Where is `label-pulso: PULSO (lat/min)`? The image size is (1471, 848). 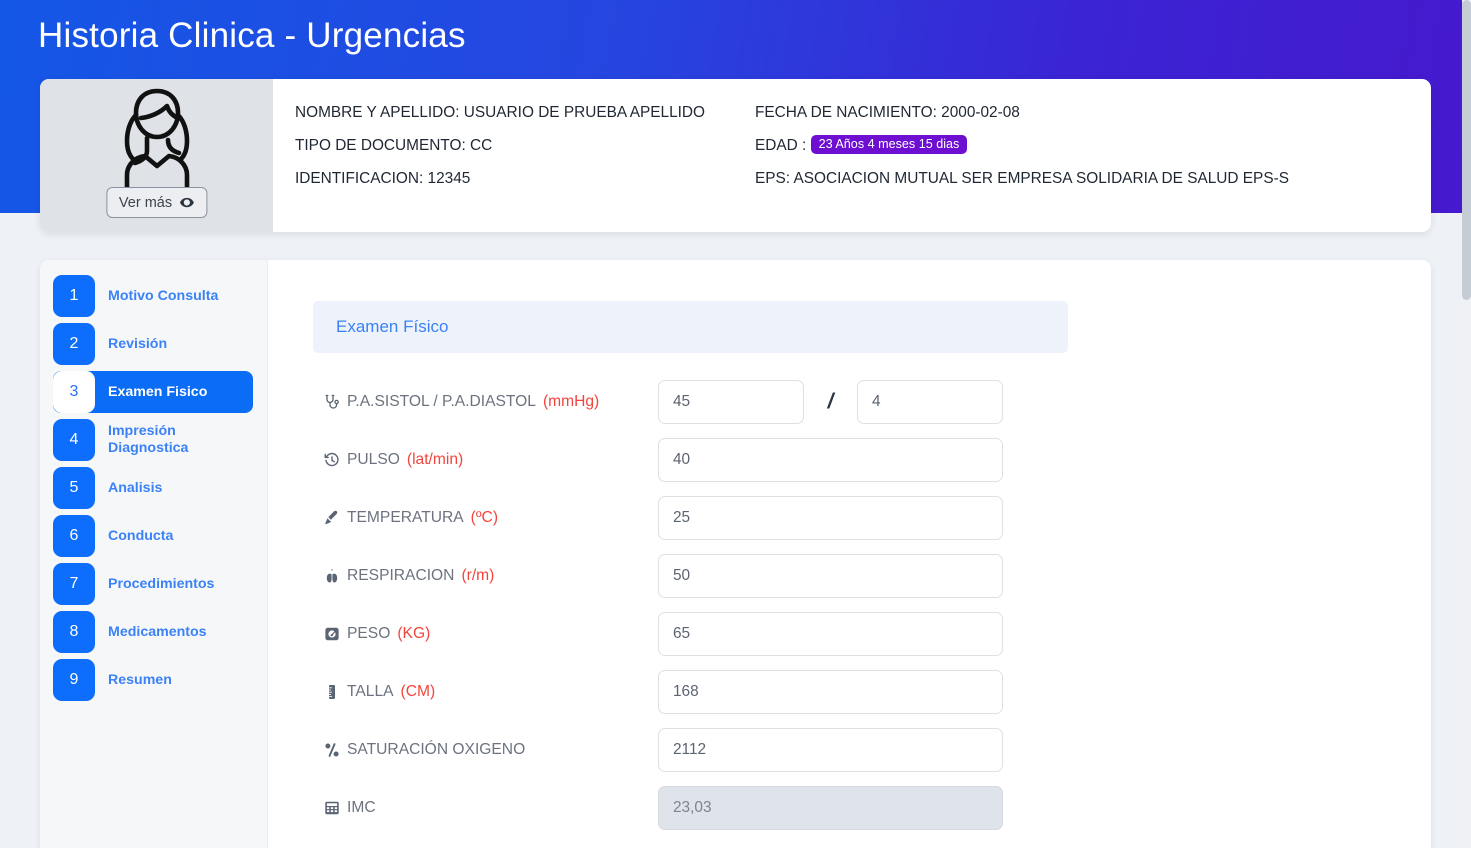 label-pulso: PULSO (lat/min) is located at coordinates (485, 460).